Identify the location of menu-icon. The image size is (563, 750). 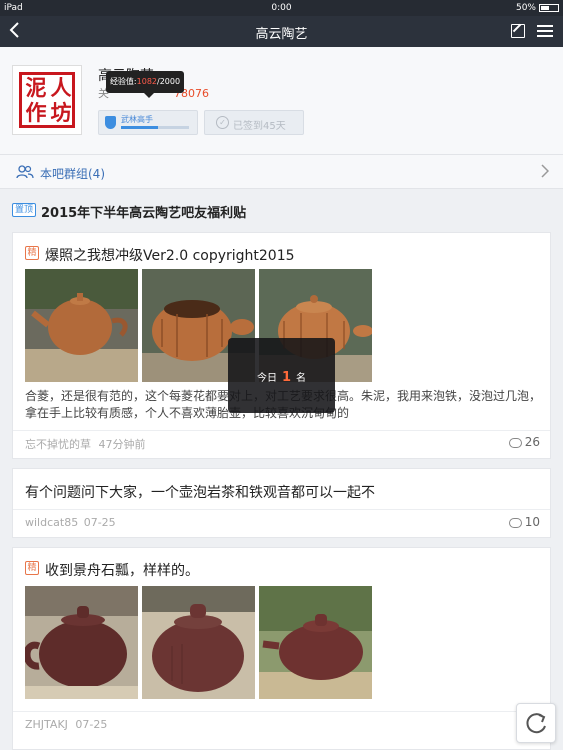
(545, 31).